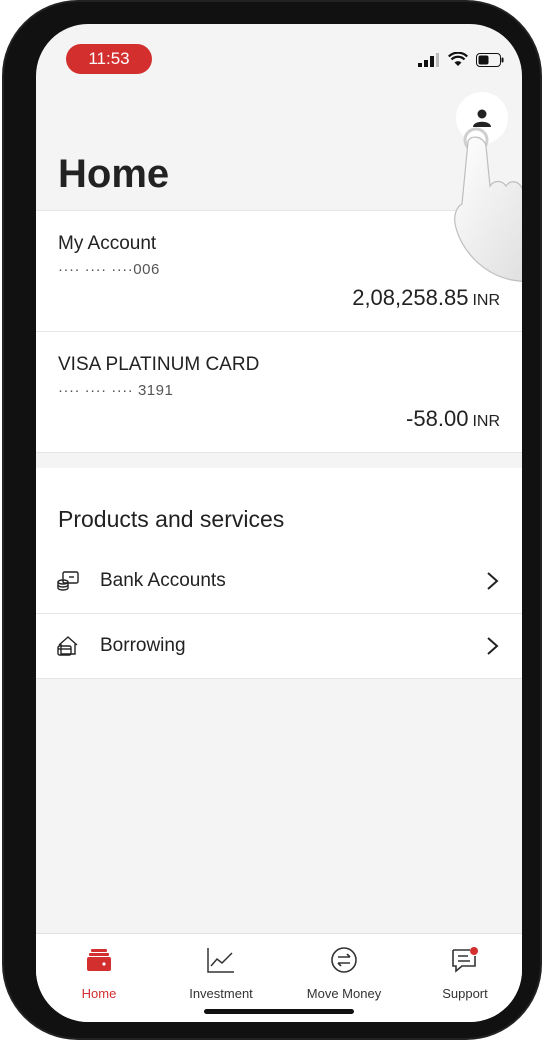 The width and height of the screenshot is (548, 1042). I want to click on tab-label: Move Money, so click(344, 993).